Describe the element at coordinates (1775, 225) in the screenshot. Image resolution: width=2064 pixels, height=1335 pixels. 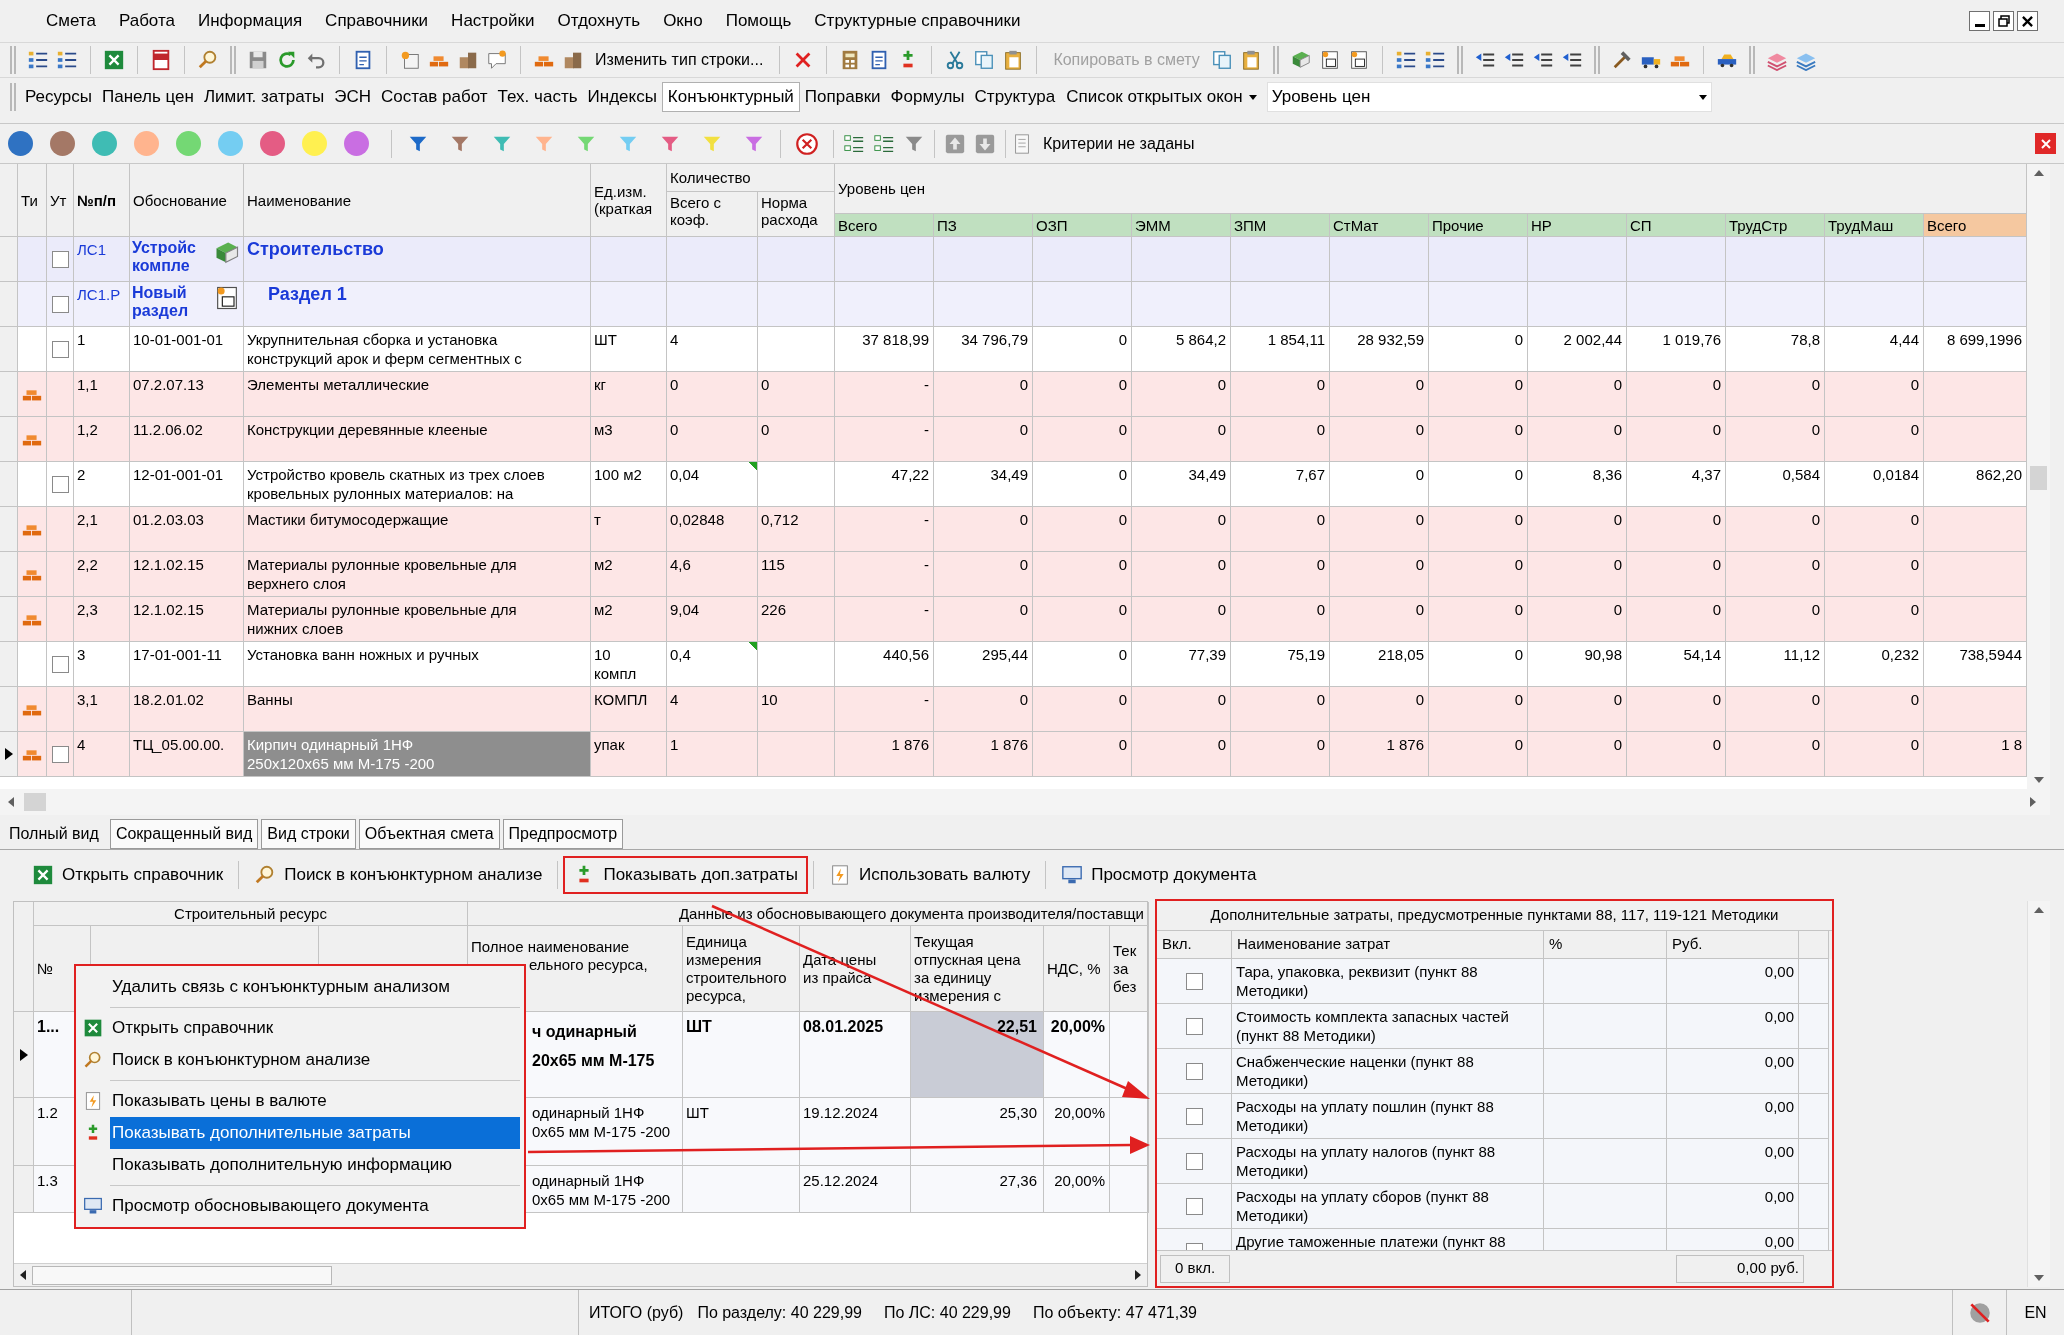
I see `column-header: ТрудСтр` at that location.